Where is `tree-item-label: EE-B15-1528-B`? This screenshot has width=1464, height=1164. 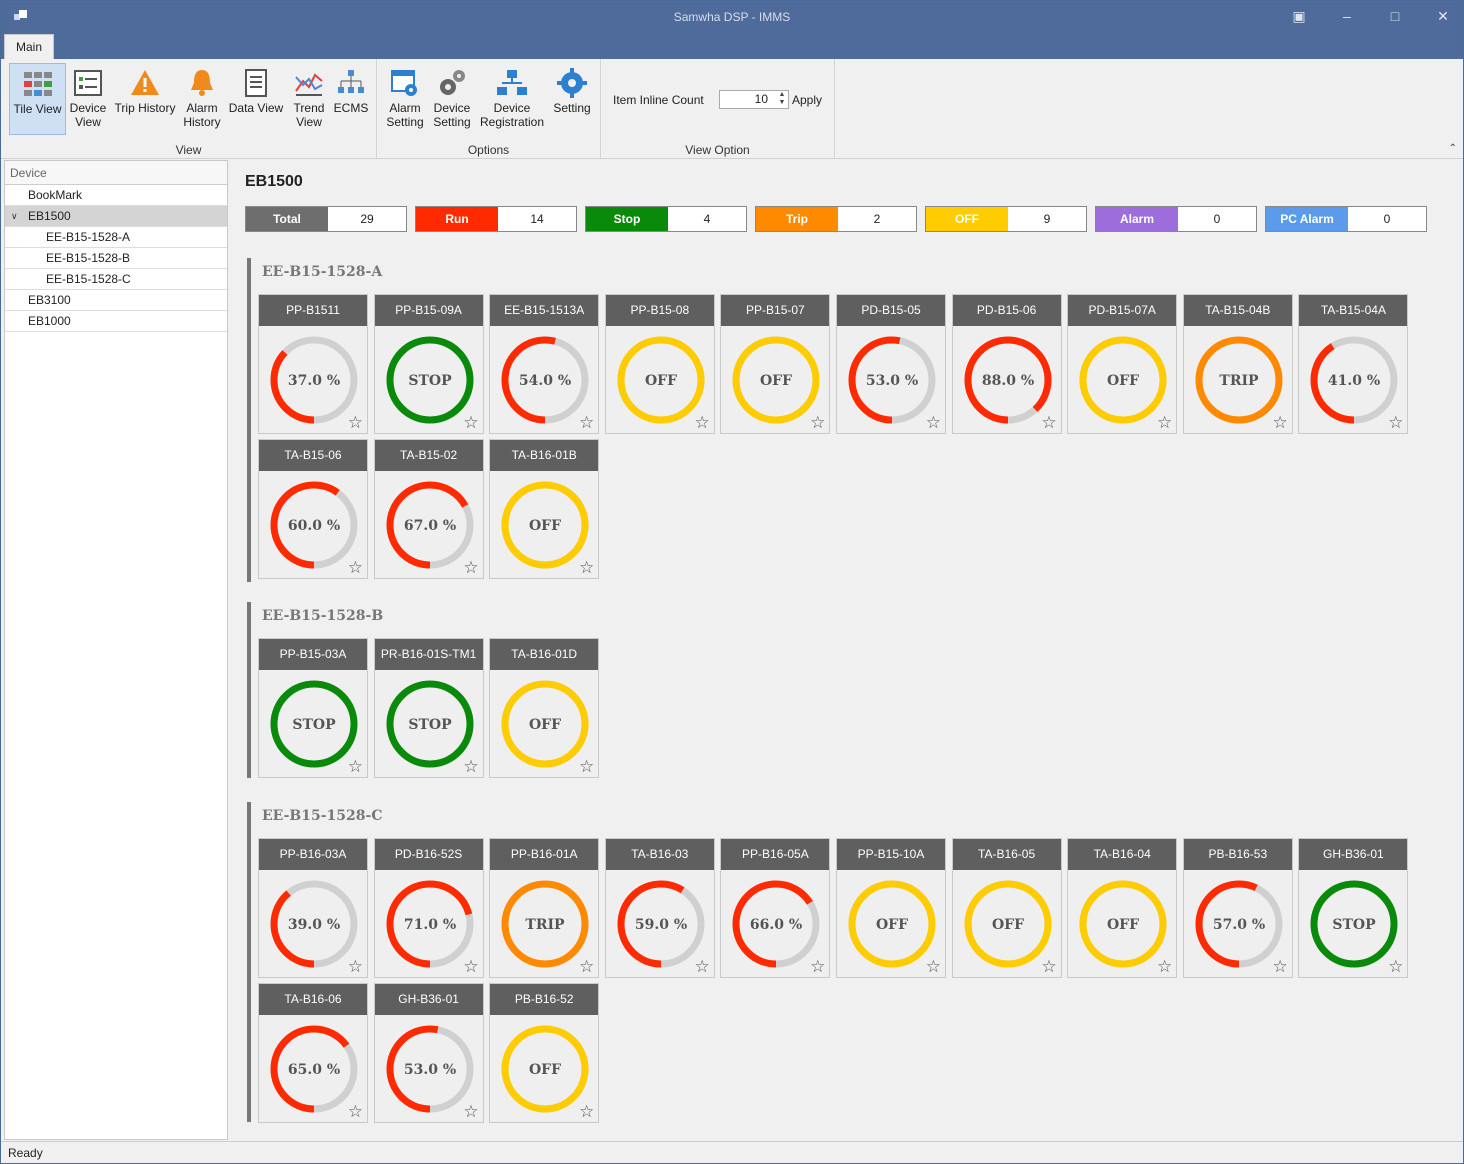
tree-item-label: EE-B15-1528-B is located at coordinates (88, 258).